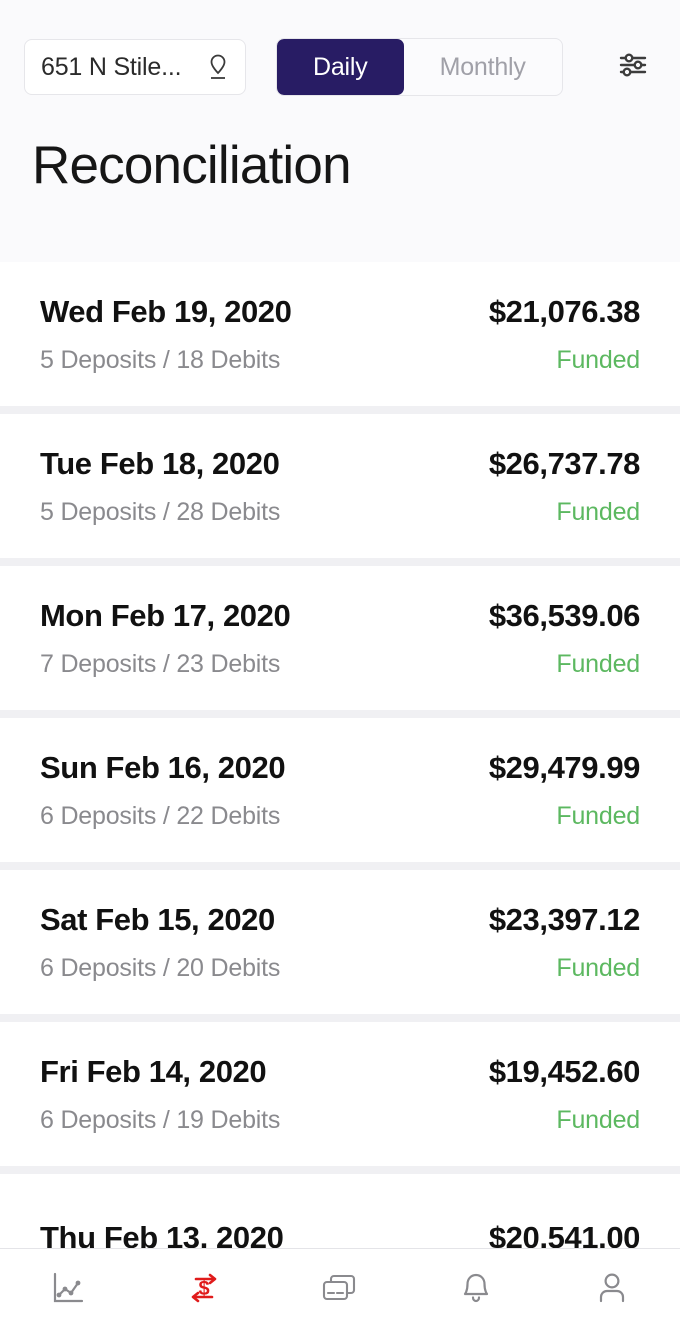 The image size is (680, 1332). I want to click on row-secondary: 6 Deposits / 19 Debits Funded, so click(340, 1120).